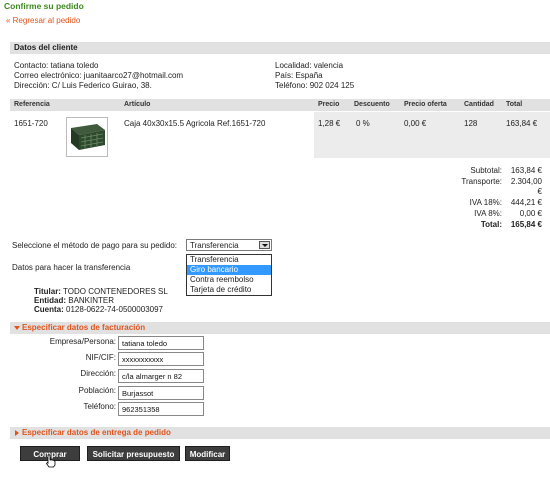  Describe the element at coordinates (97, 390) in the screenshot. I see `poblacion-label: Población:` at that location.